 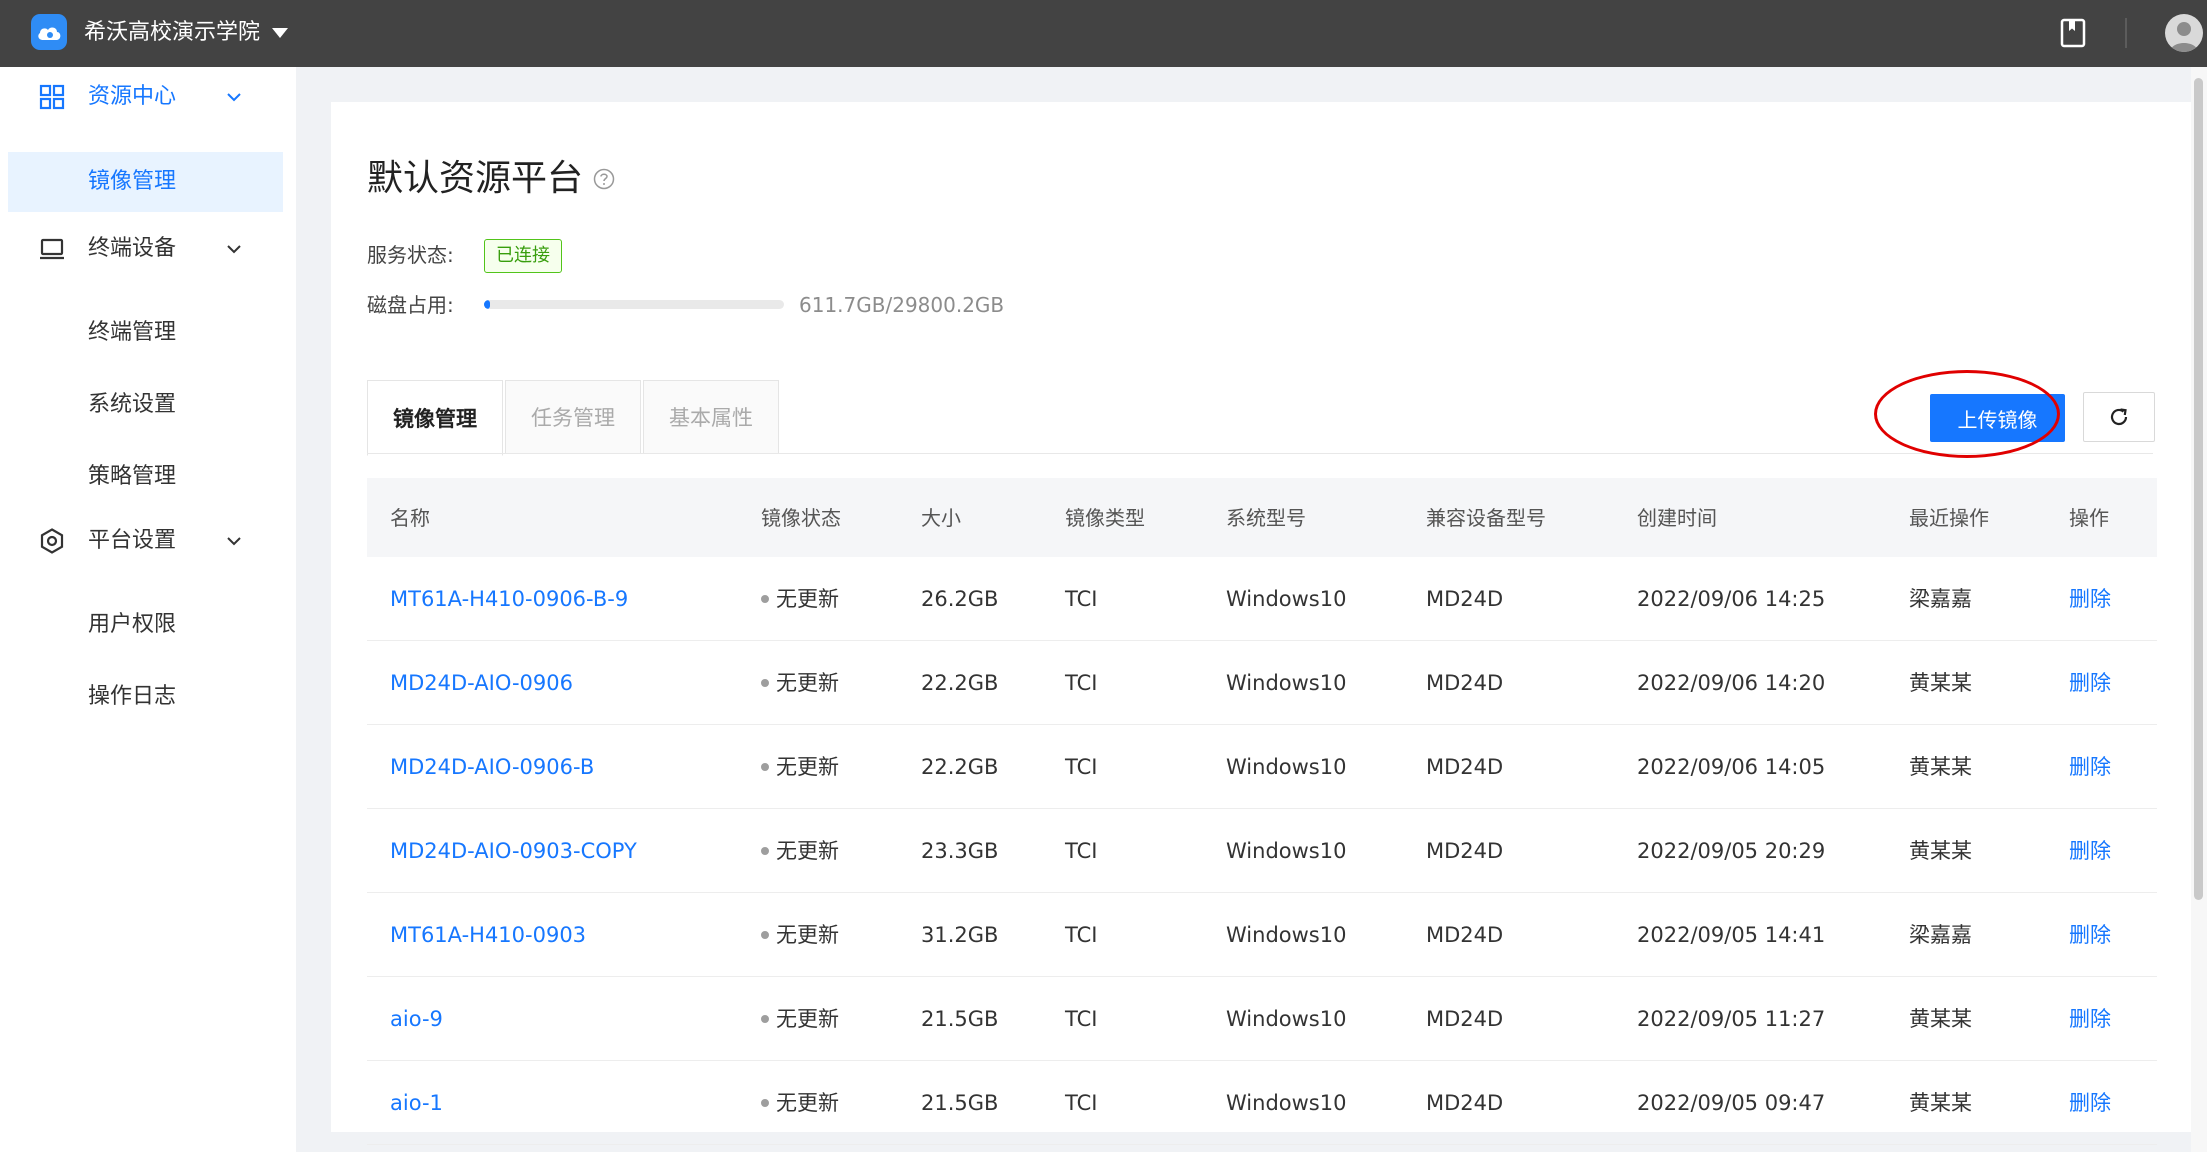 I want to click on column-header: 最近操作, so click(x=1949, y=517).